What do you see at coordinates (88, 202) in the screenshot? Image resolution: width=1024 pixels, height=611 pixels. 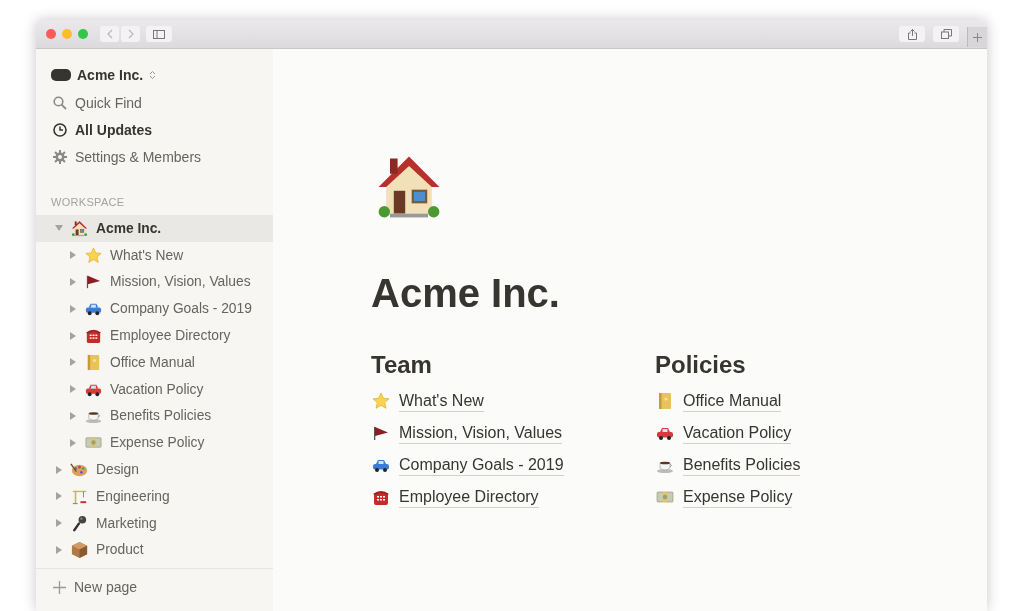 I see `section-label: WORKSPACE` at bounding box center [88, 202].